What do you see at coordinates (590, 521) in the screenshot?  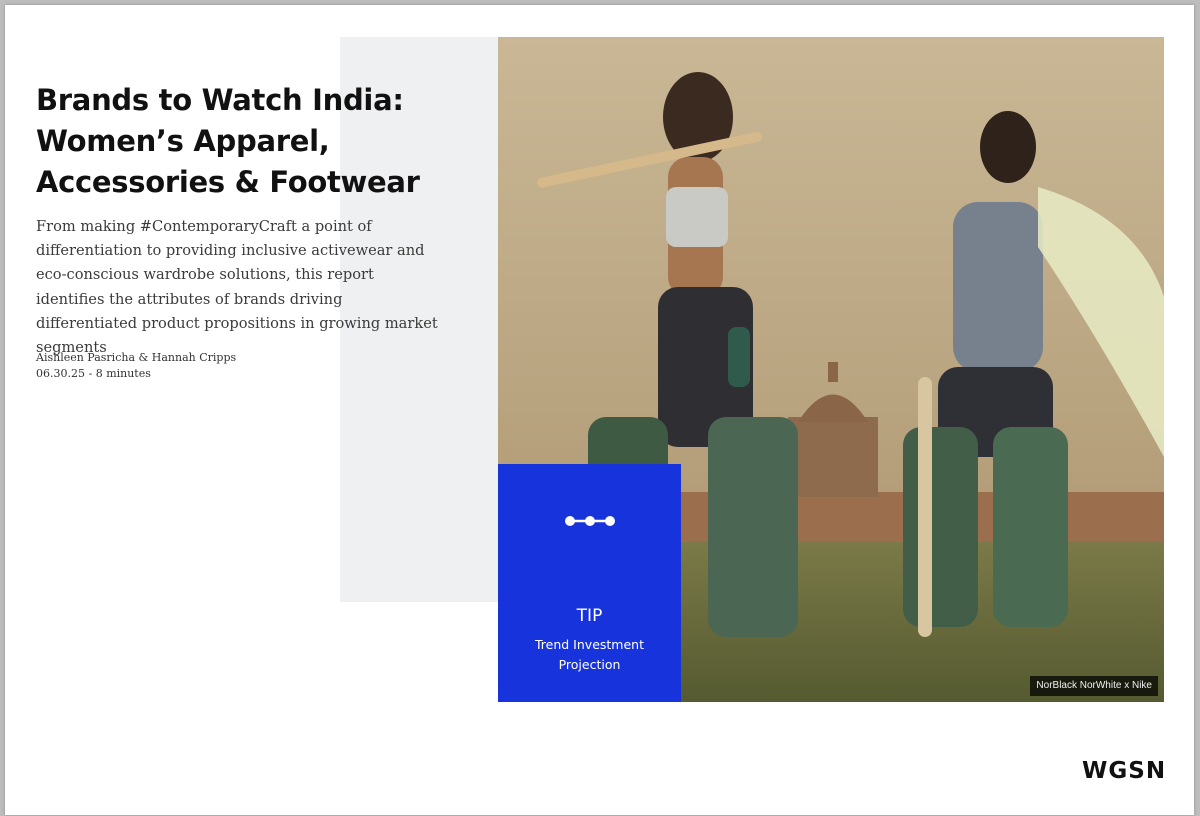 I see `three-dots-connected-icon` at bounding box center [590, 521].